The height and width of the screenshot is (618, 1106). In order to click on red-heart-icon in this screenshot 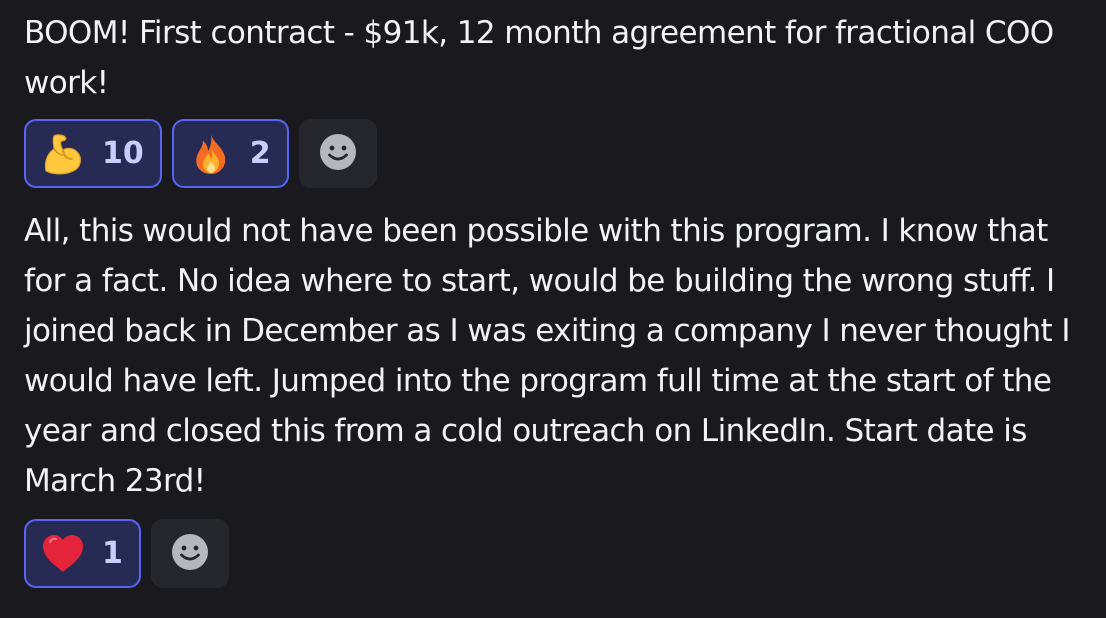, I will do `click(63, 554)`.